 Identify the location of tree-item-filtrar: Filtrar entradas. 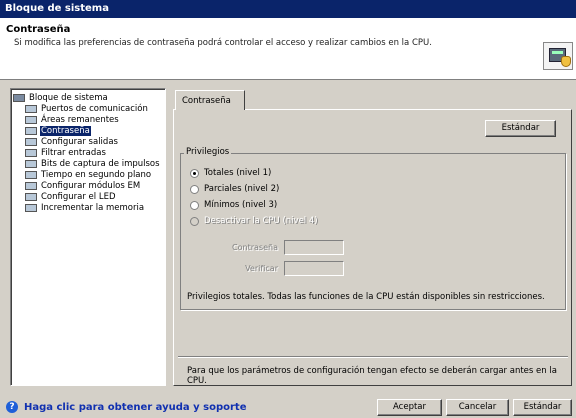
(88, 152).